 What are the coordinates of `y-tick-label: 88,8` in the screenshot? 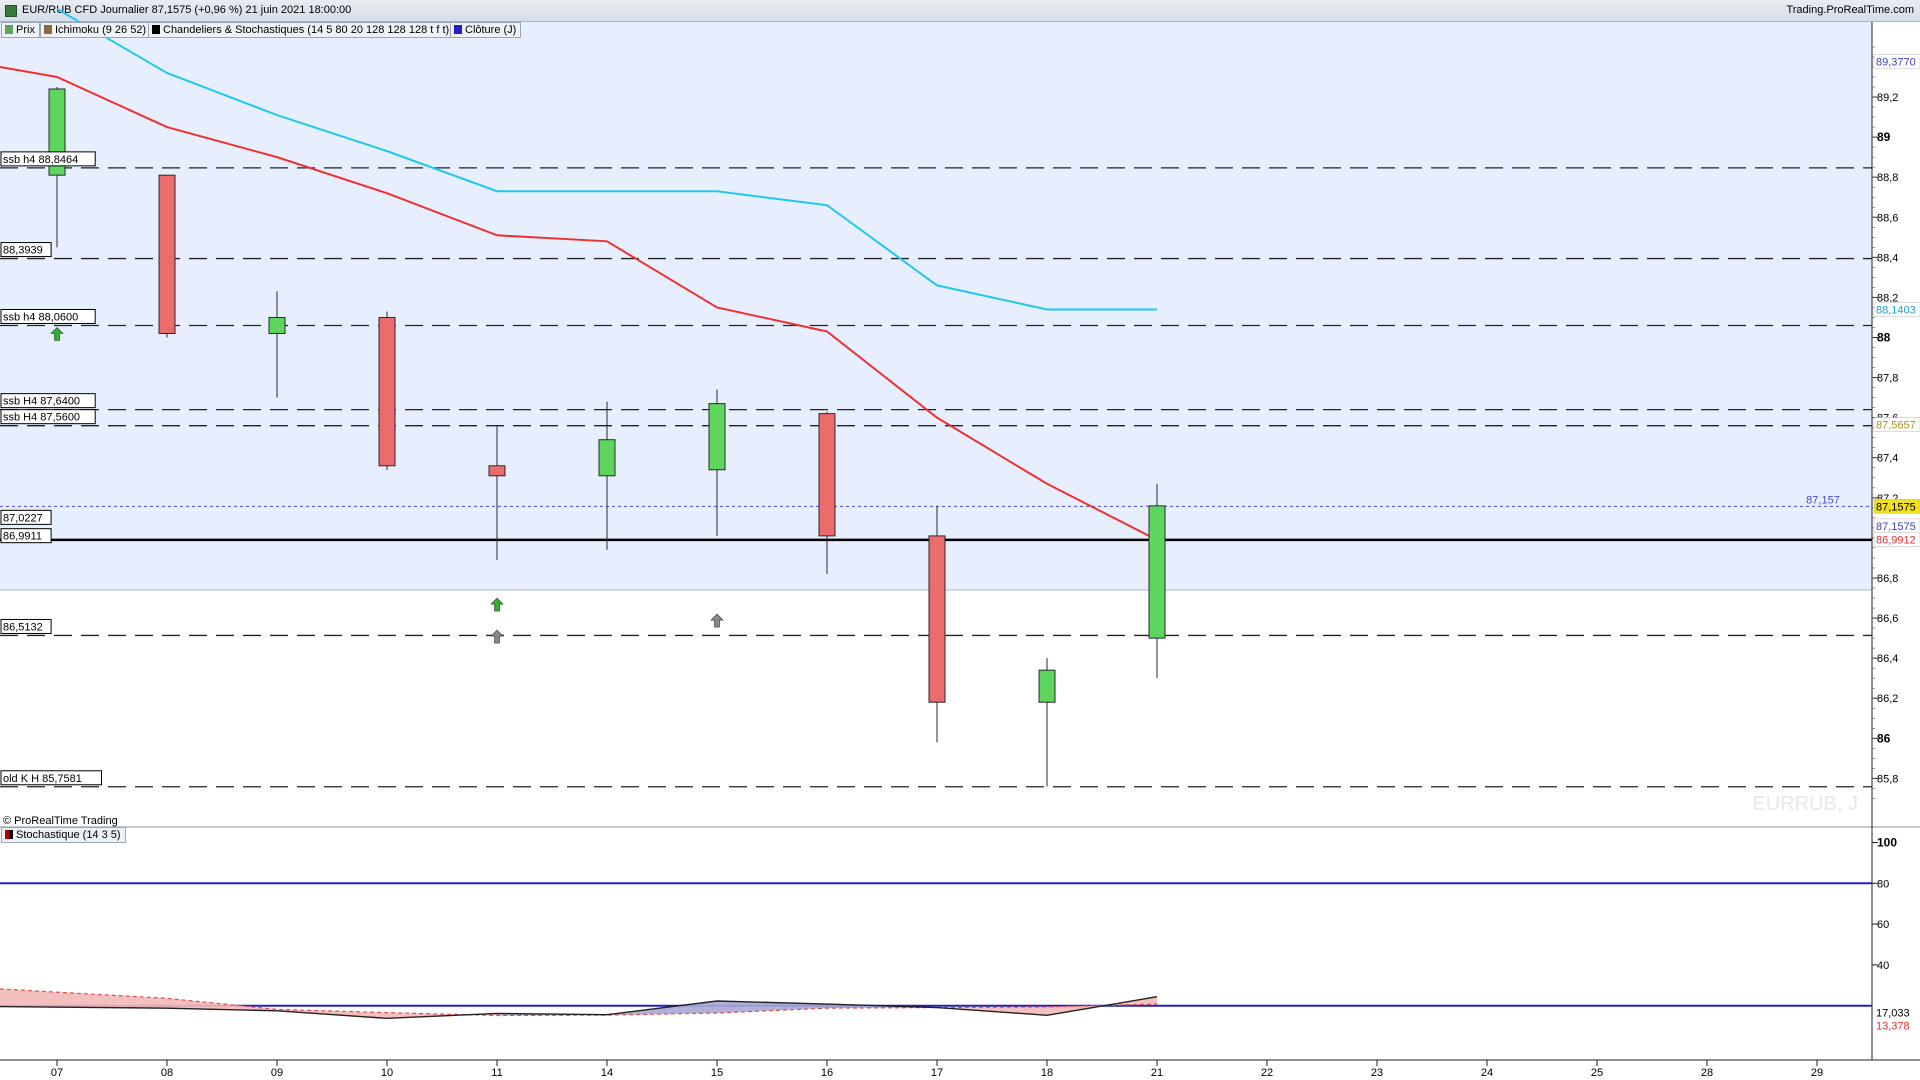 It's located at (1887, 178).